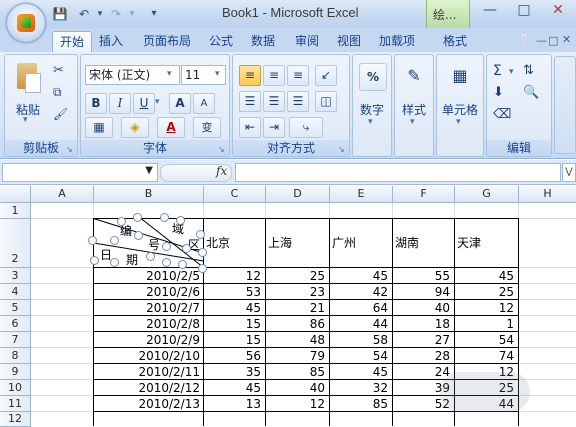  Describe the element at coordinates (423, 324) in the screenshot. I see `value-cell: 18` at that location.